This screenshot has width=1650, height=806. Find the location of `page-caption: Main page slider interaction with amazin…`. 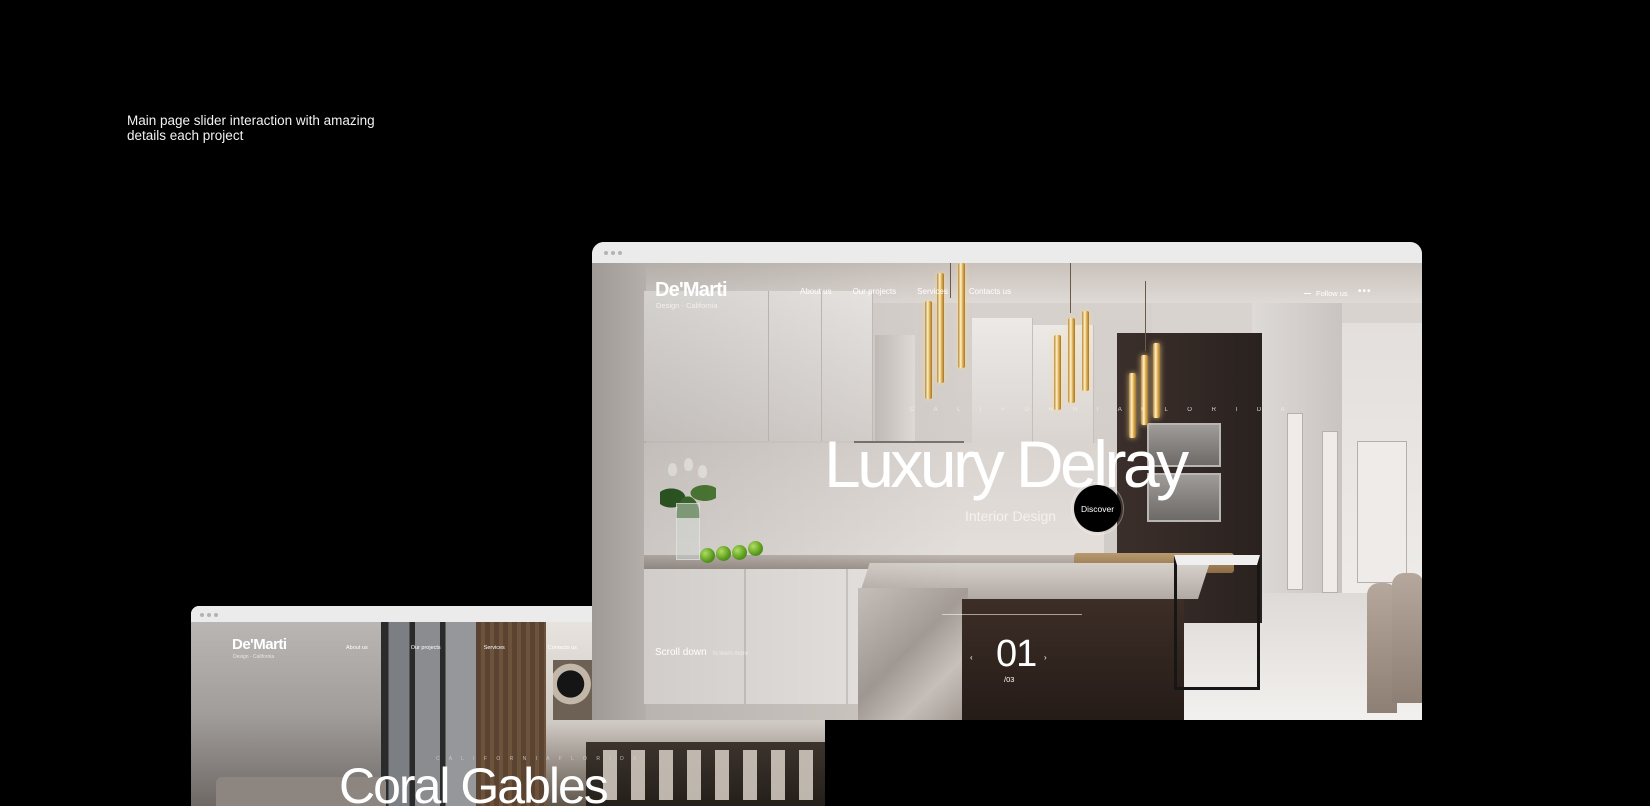

page-caption: Main page slider interaction with amazin… is located at coordinates (251, 128).